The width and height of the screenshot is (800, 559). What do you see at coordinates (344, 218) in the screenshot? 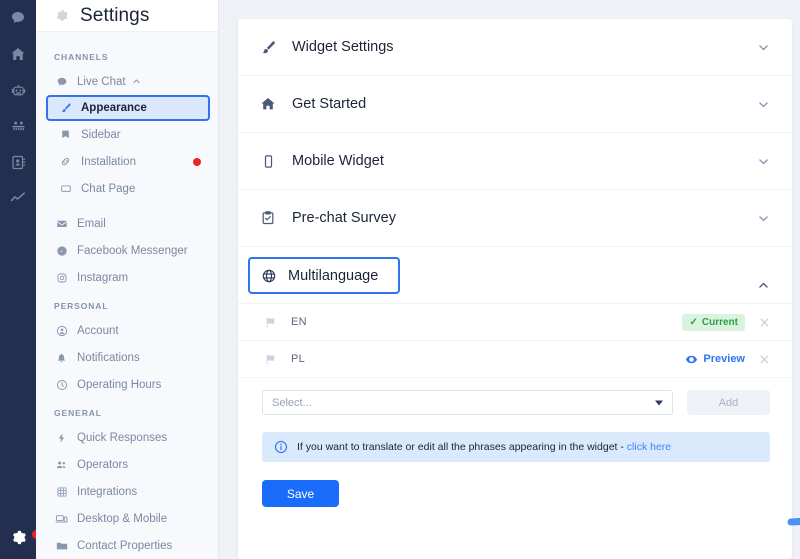
I see `section-label: Pre-chat Survey` at bounding box center [344, 218].